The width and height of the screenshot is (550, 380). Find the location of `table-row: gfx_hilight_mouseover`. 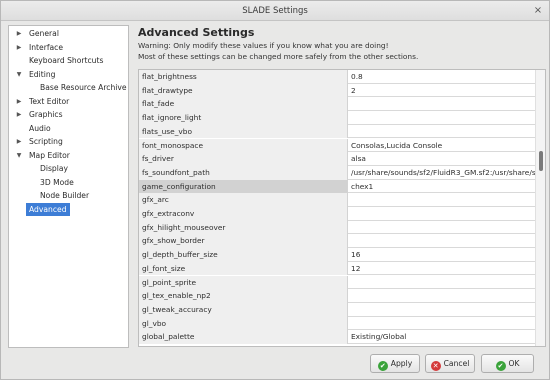

table-row: gfx_hilight_mouseover is located at coordinates (337, 227).